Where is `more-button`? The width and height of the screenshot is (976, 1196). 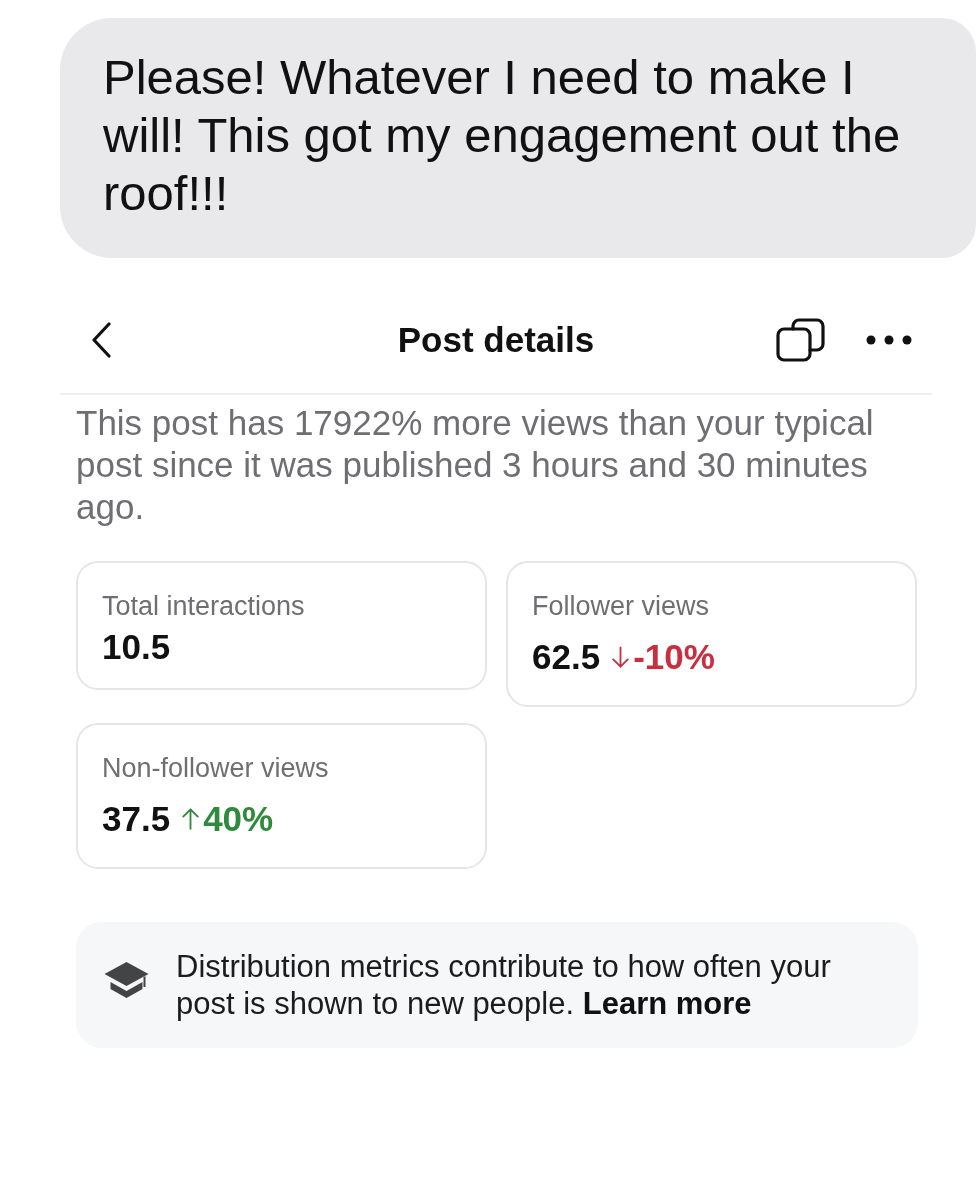 more-button is located at coordinates (889, 340).